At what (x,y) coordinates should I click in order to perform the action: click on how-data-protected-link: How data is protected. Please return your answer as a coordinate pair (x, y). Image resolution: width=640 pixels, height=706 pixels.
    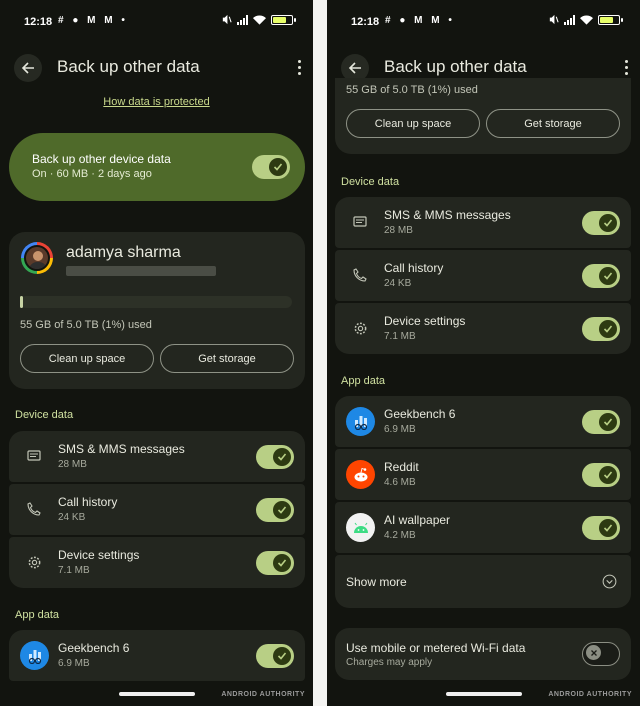
    Looking at the image, I should click on (156, 102).